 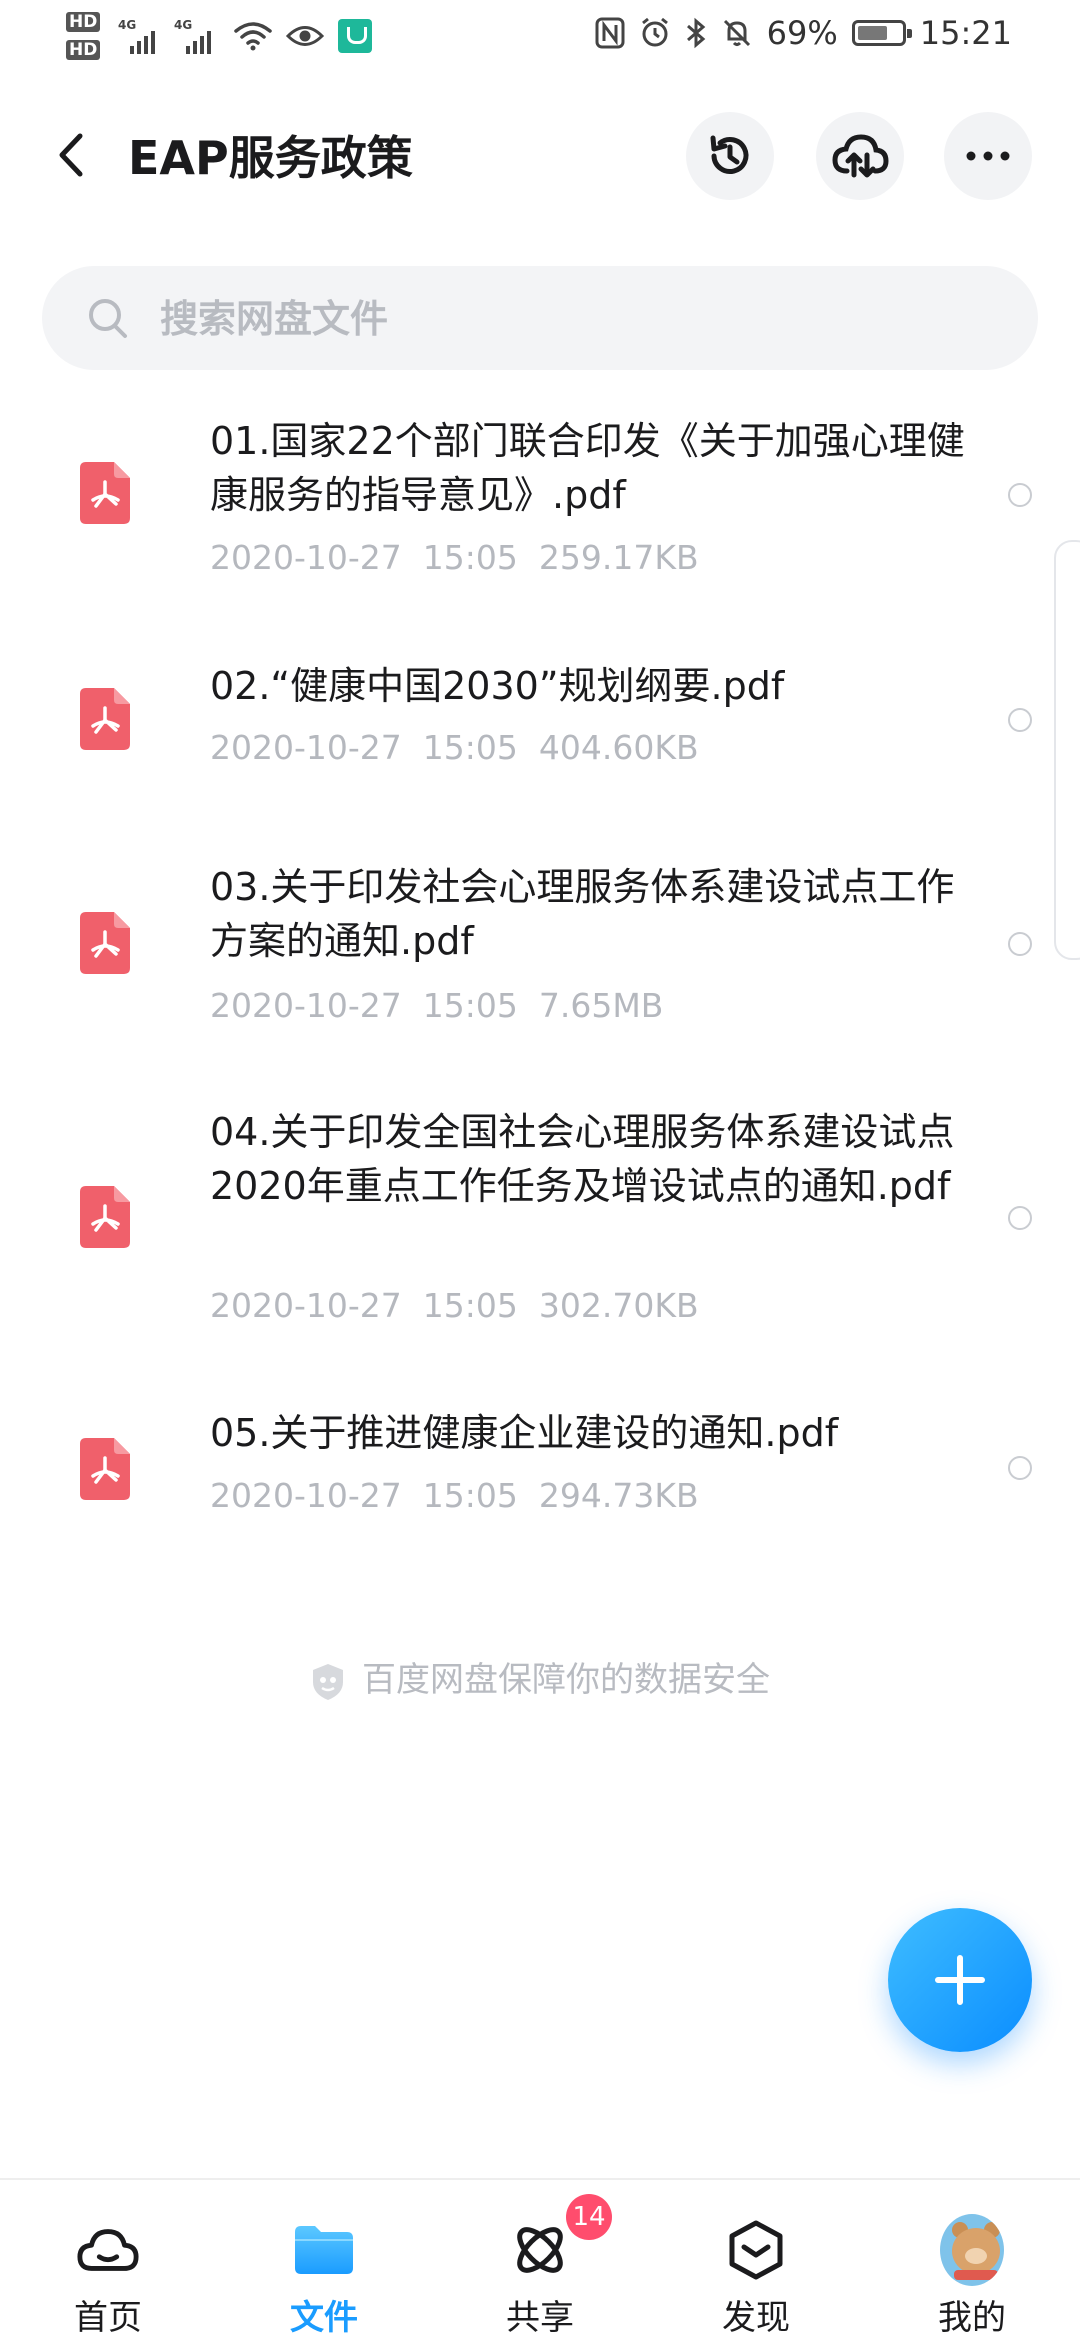 What do you see at coordinates (197, 36) in the screenshot?
I see `signal-icon-2: 4G` at bounding box center [197, 36].